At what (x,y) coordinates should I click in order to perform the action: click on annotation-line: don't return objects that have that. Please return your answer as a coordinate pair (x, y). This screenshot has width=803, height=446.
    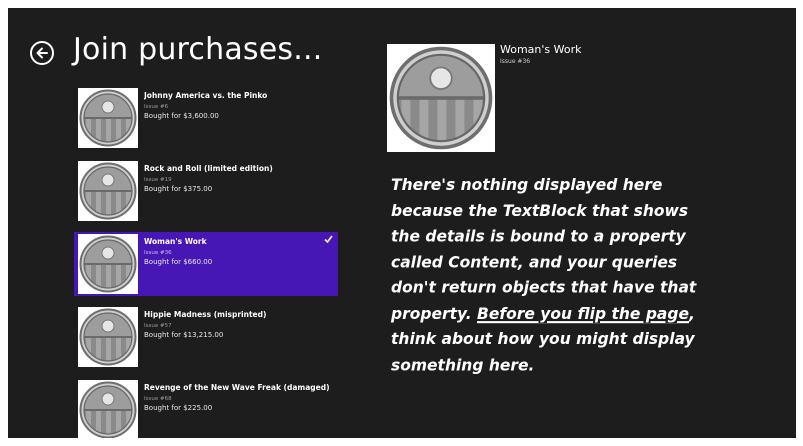
    Looking at the image, I should click on (544, 287).